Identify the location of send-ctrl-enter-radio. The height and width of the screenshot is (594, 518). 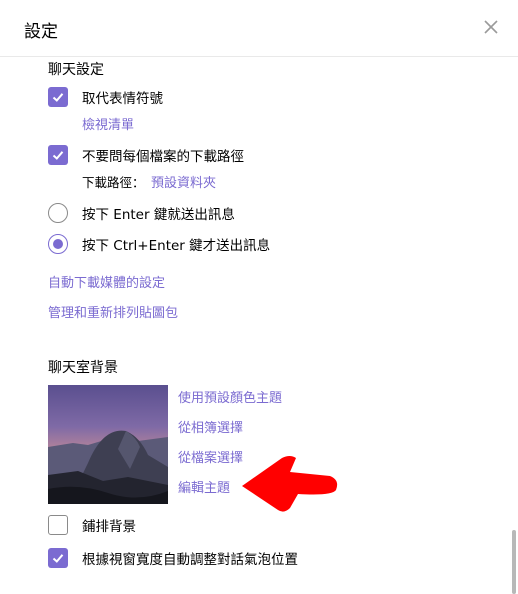
(58, 244).